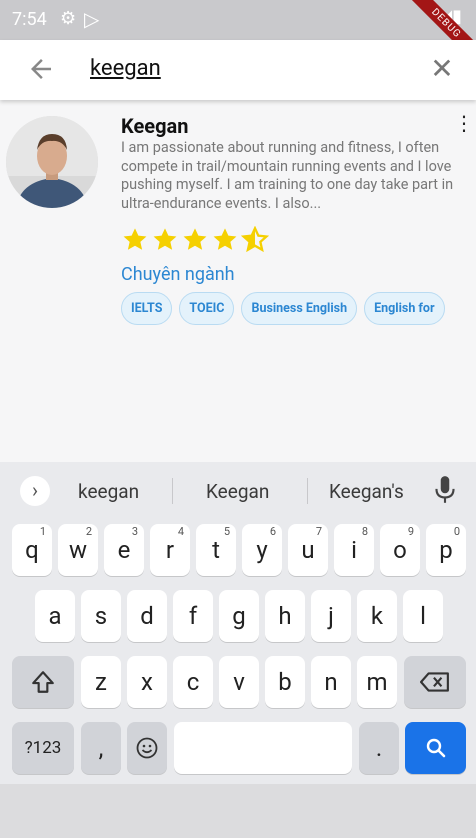 This screenshot has width=476, height=838. I want to click on key-v-label: v, so click(239, 682).